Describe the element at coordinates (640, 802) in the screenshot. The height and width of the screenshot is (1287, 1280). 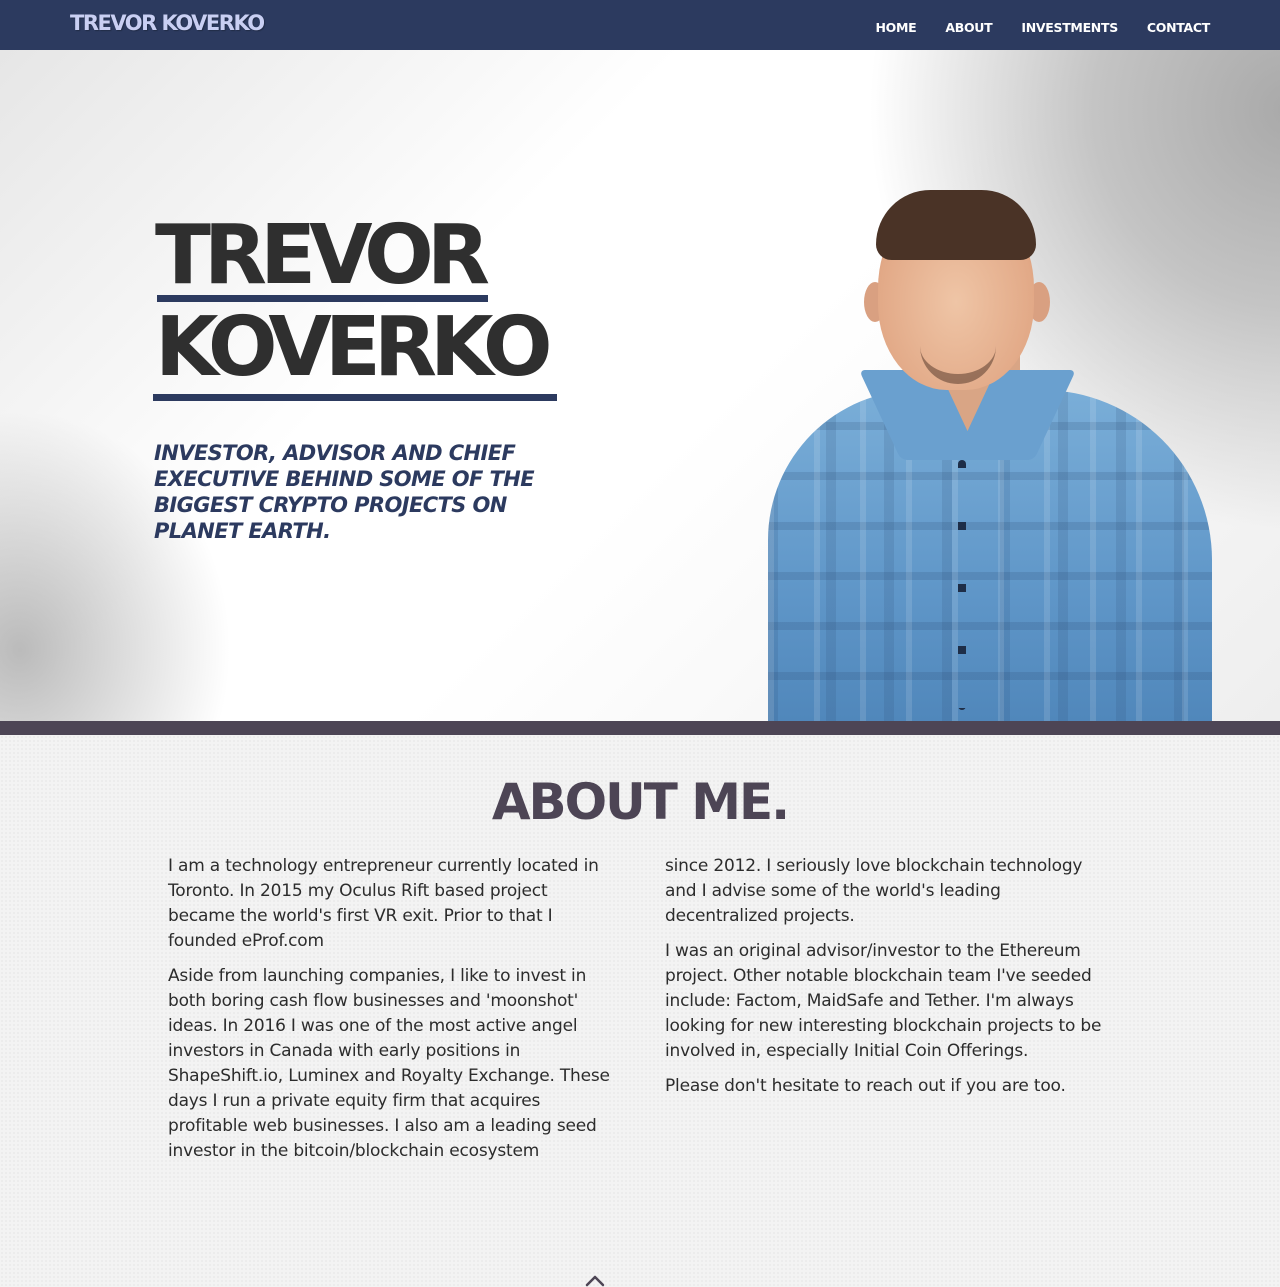
I see `about-title: ABOUT ME.` at that location.